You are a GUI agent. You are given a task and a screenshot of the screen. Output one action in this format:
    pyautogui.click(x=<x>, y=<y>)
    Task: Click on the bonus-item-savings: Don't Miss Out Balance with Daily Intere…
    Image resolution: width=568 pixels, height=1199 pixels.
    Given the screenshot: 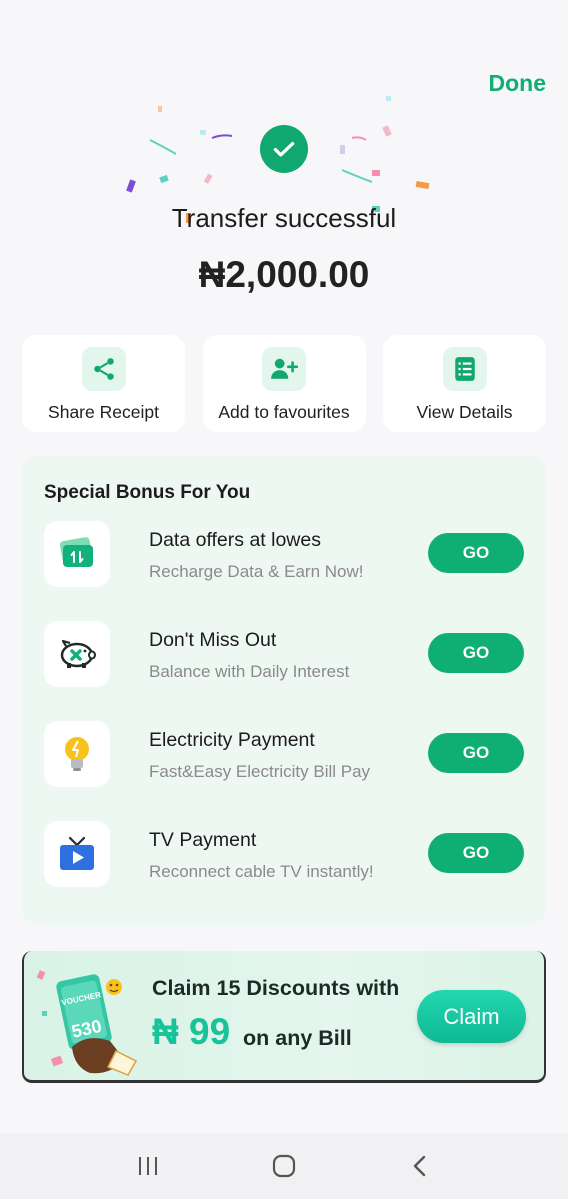 What is the action you would take?
    pyautogui.click(x=284, y=655)
    